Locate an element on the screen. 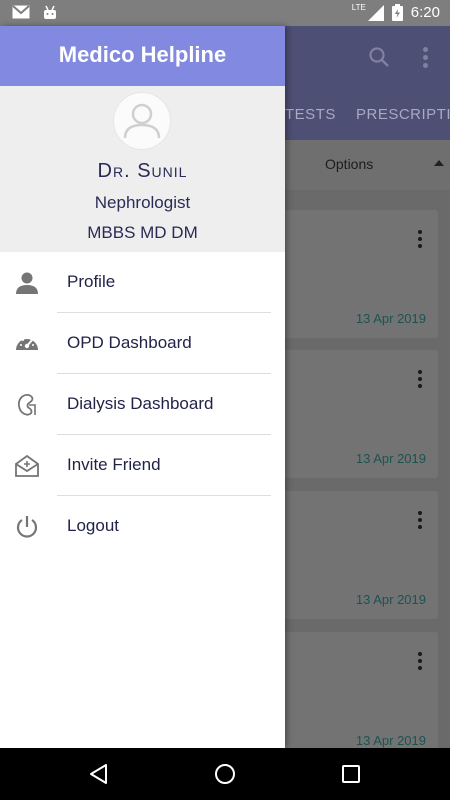 Image resolution: width=450 pixels, height=800 pixels. menu-item-dialysis-dashboard: Dialysis Dashboard is located at coordinates (142, 404).